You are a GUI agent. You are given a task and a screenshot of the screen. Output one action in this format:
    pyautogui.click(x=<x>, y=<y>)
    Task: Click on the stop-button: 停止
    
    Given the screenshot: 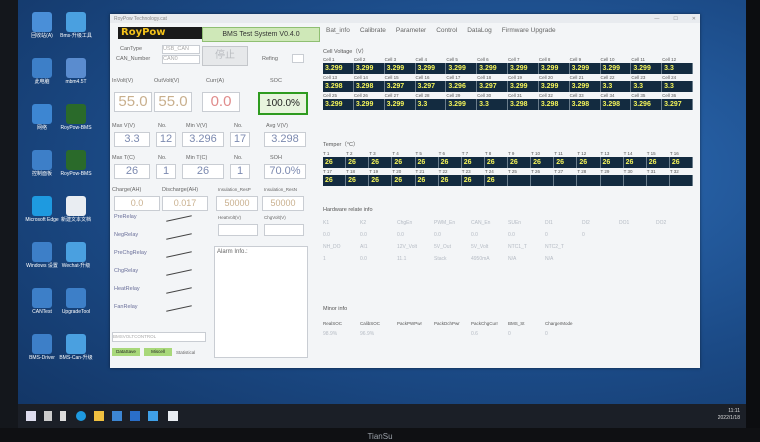 What is the action you would take?
    pyautogui.click(x=225, y=56)
    